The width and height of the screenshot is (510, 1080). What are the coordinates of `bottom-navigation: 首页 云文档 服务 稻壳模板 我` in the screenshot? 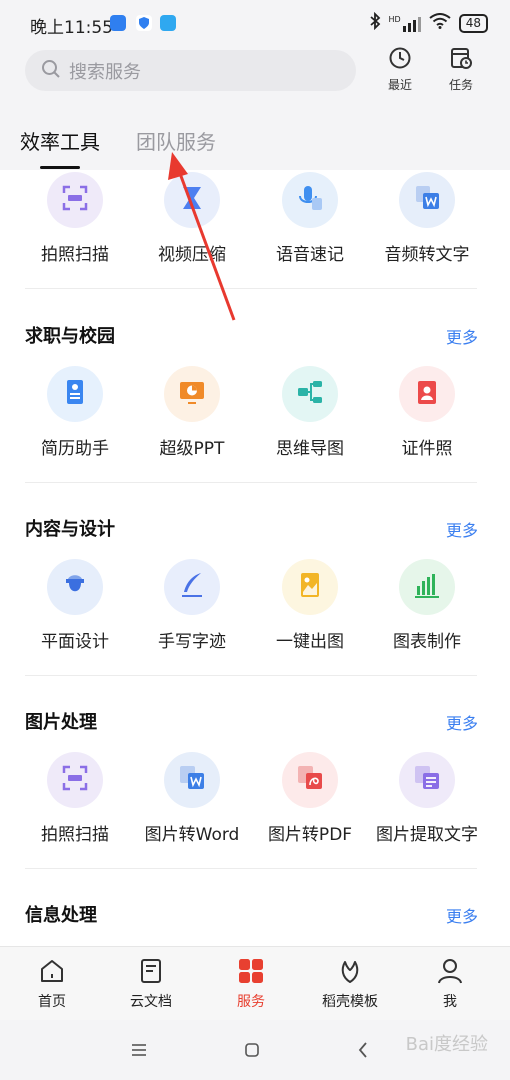 It's located at (255, 983).